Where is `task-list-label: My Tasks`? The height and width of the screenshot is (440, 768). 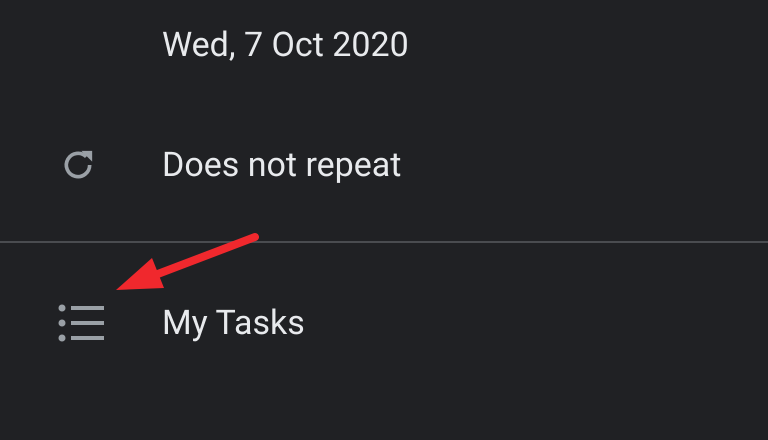 task-list-label: My Tasks is located at coordinates (233, 323).